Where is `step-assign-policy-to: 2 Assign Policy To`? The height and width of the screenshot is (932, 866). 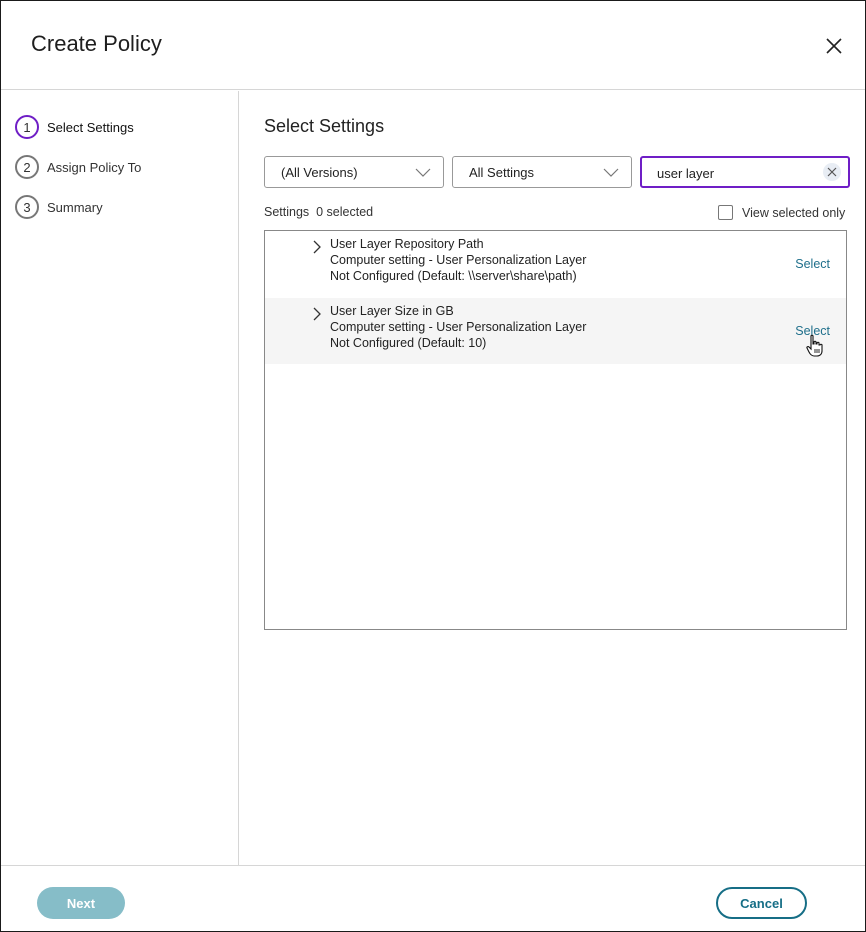
step-assign-policy-to: 2 Assign Policy To is located at coordinates (78, 167).